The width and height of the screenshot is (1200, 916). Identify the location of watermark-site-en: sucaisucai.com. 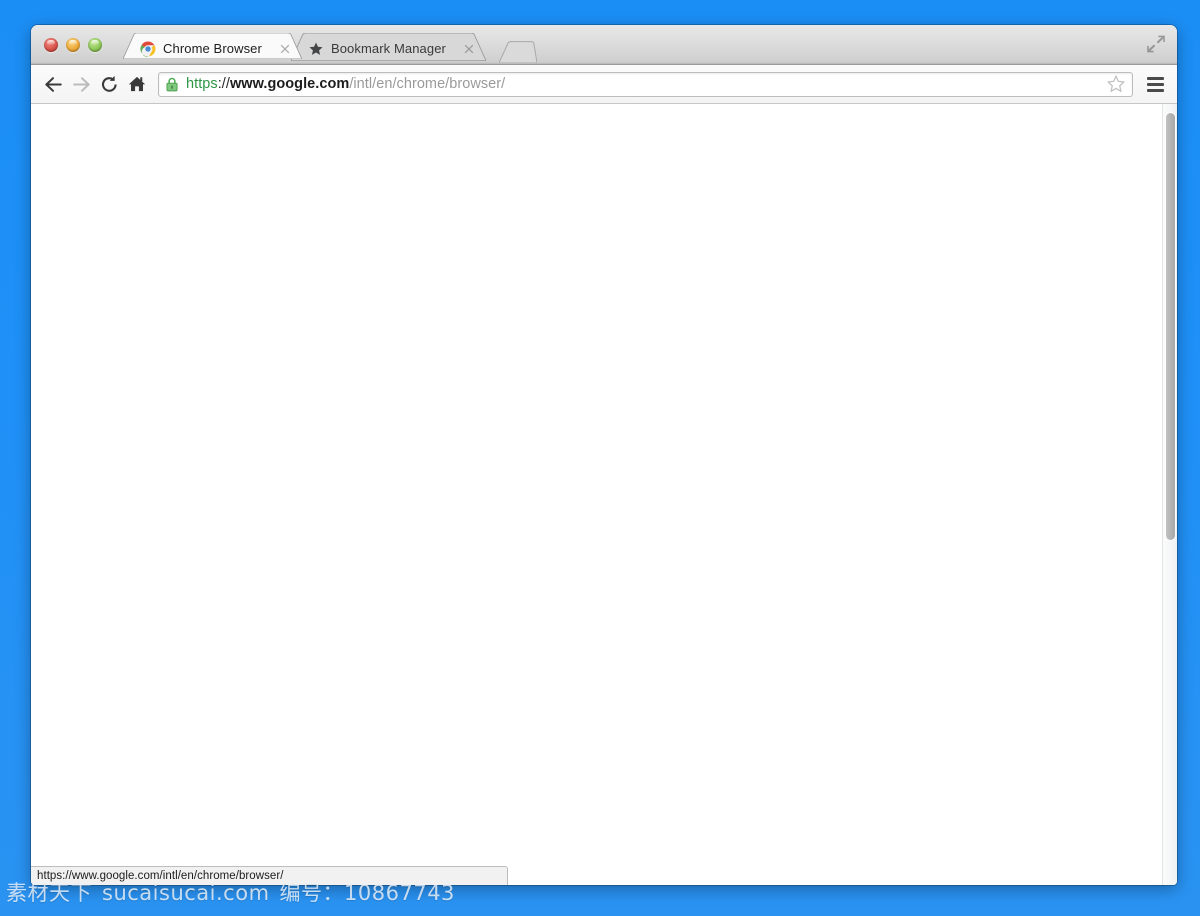
(186, 893).